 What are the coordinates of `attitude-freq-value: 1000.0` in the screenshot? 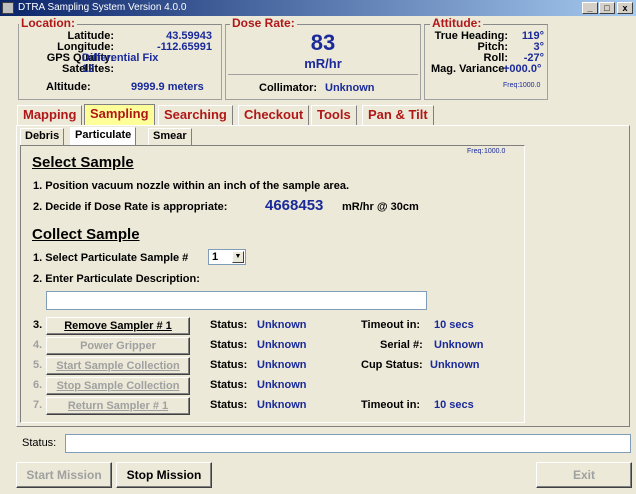 It's located at (530, 85).